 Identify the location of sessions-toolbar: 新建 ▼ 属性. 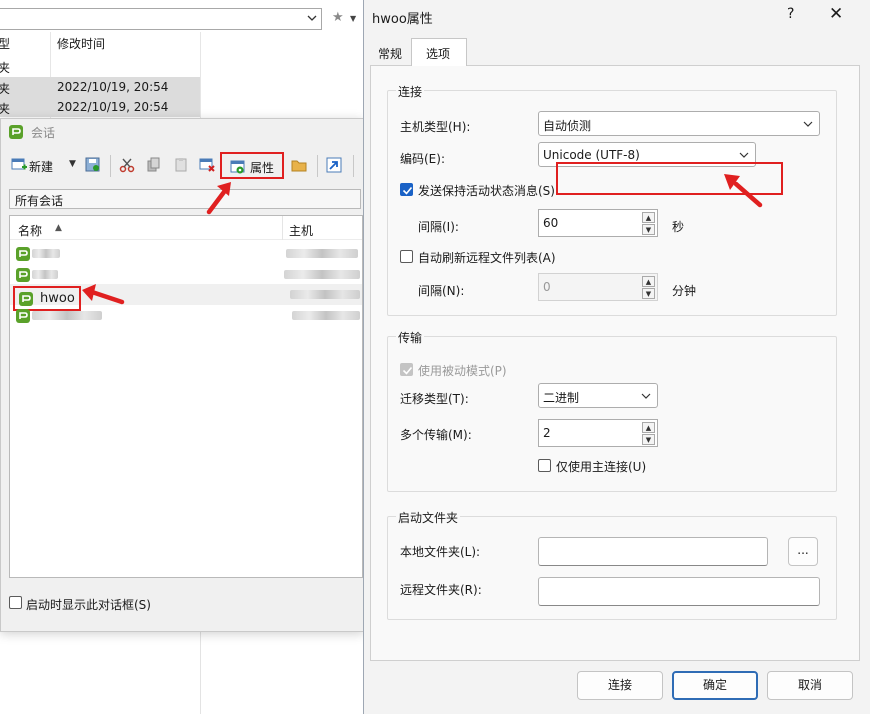
(182, 165).